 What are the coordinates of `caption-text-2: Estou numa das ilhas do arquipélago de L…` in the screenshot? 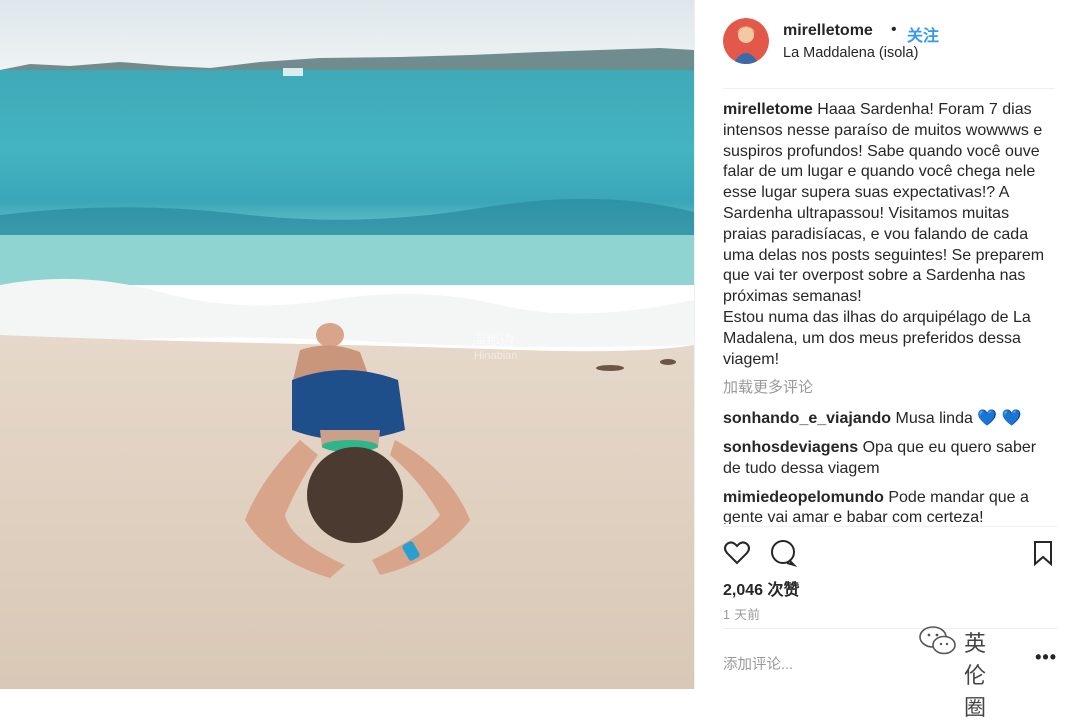 It's located at (877, 338).